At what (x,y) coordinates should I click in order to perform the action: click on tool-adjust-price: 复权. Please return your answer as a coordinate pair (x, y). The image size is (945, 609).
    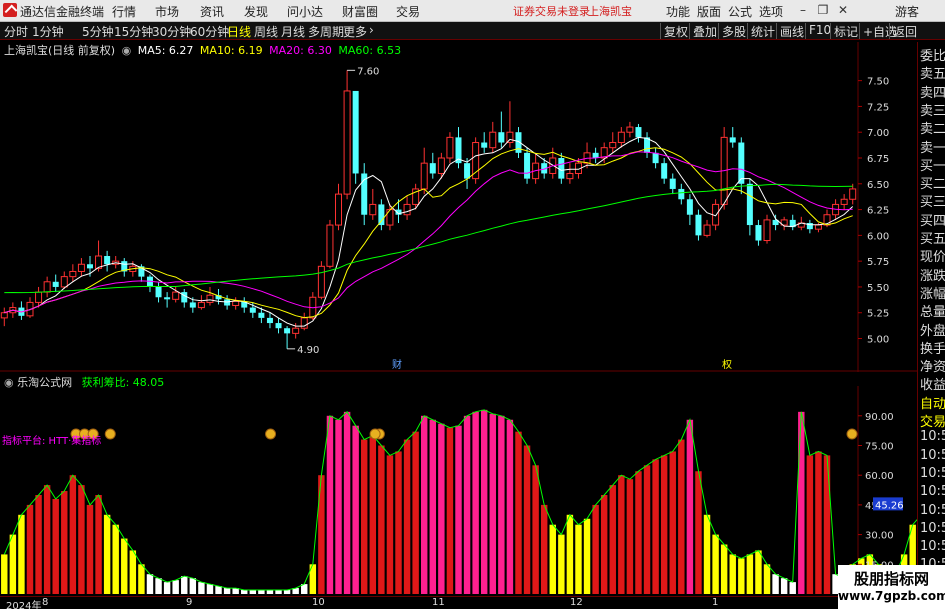
    Looking at the image, I should click on (675, 31).